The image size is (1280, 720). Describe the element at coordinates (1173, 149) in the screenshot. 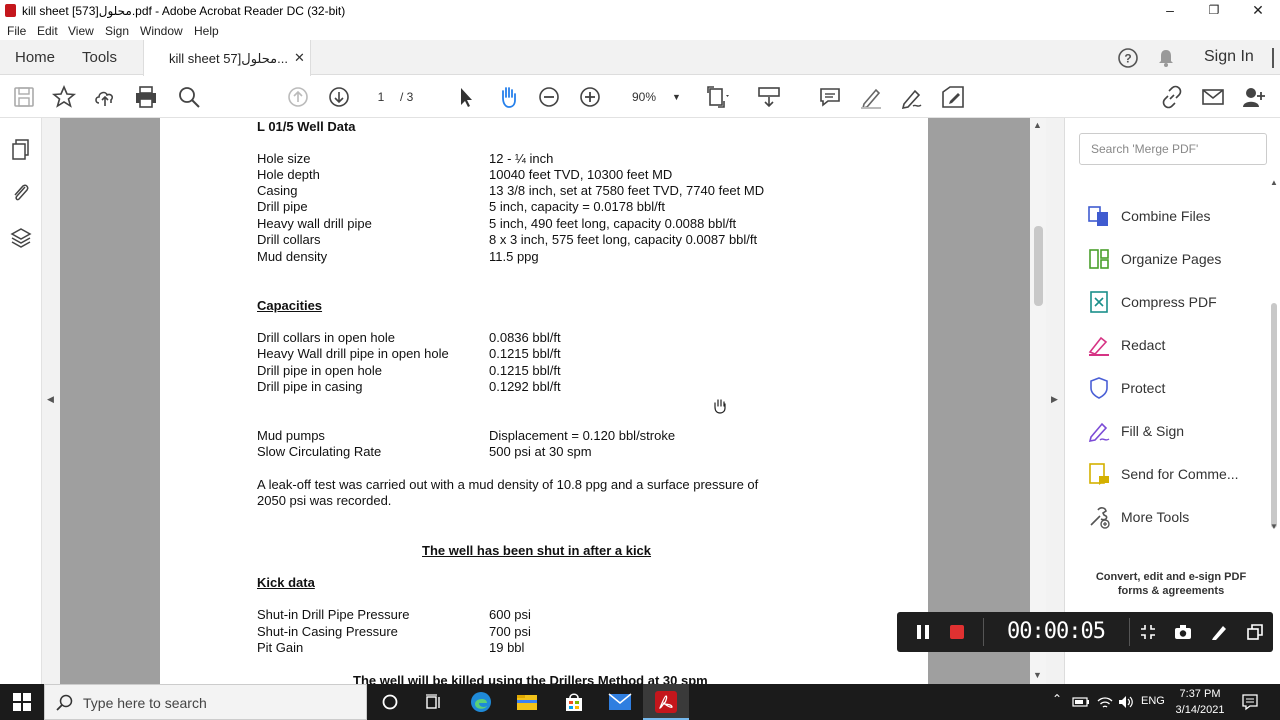

I see `tools-search-input: Search 'Merge PDF'` at that location.